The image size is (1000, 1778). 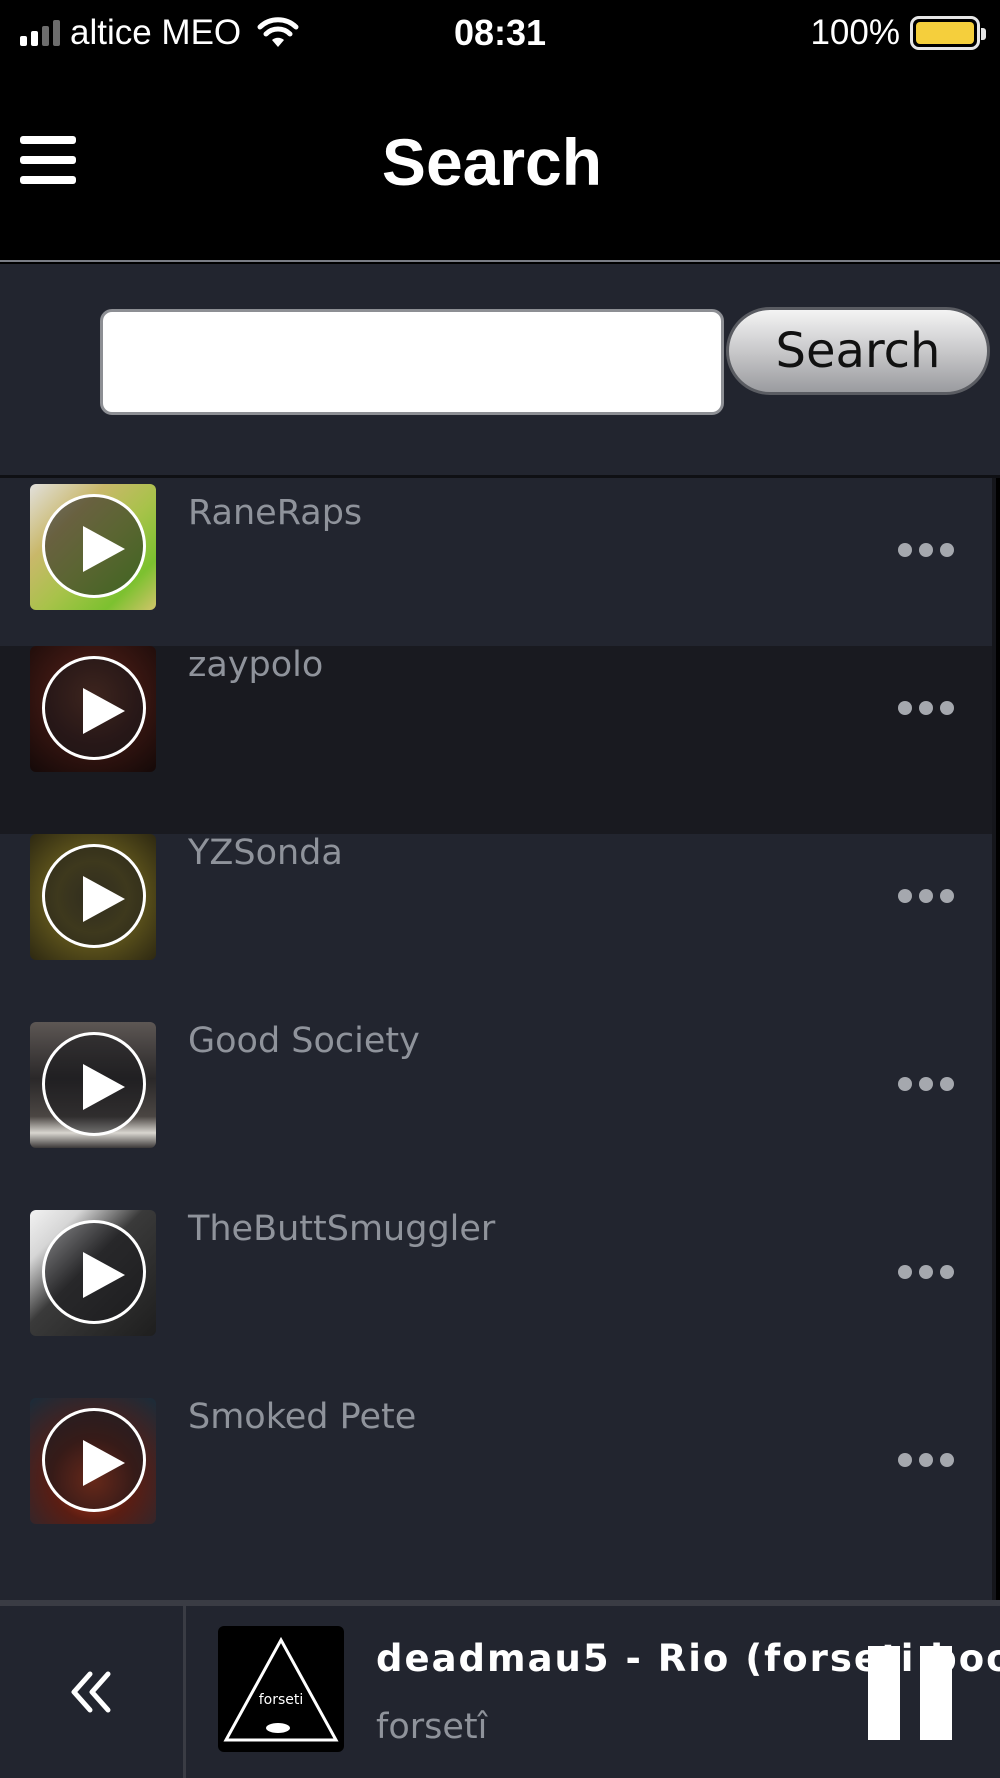 I want to click on battery-fill, so click(x=945, y=33).